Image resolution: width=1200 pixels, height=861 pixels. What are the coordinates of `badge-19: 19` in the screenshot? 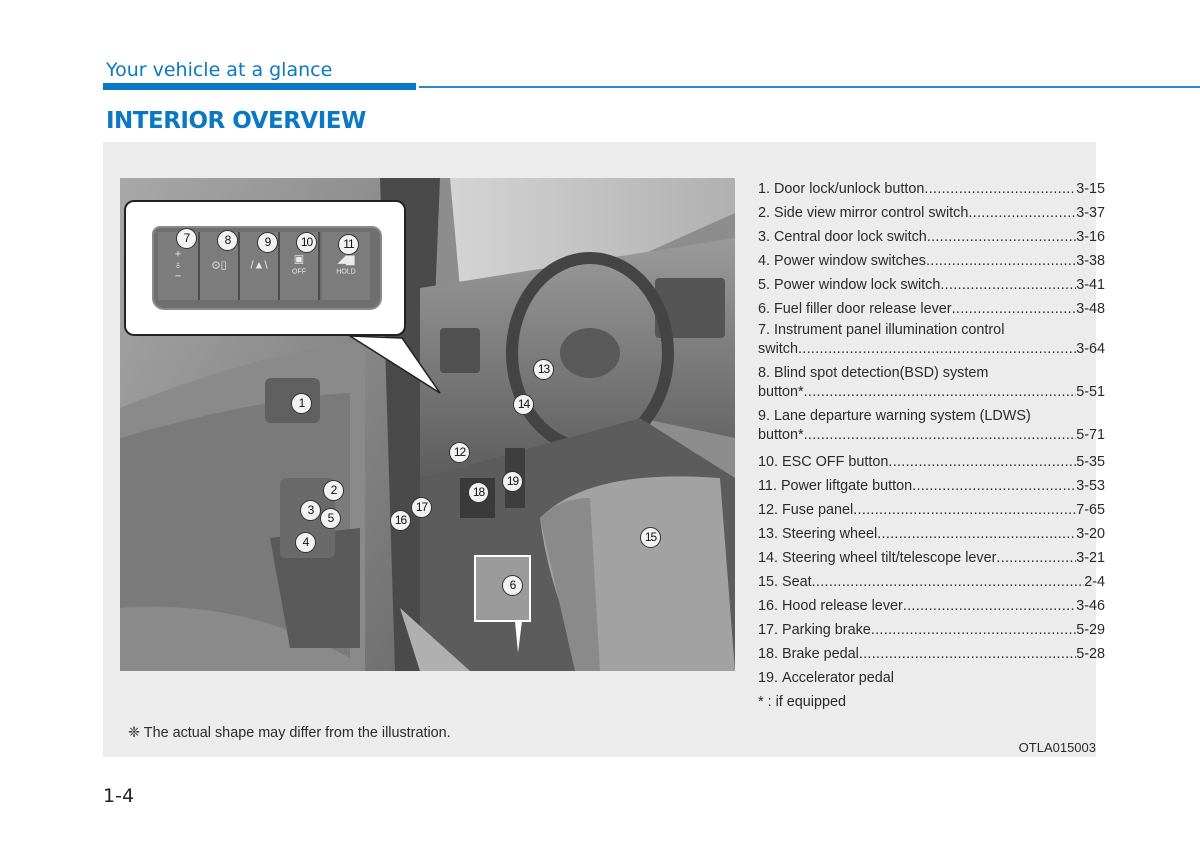 It's located at (512, 481).